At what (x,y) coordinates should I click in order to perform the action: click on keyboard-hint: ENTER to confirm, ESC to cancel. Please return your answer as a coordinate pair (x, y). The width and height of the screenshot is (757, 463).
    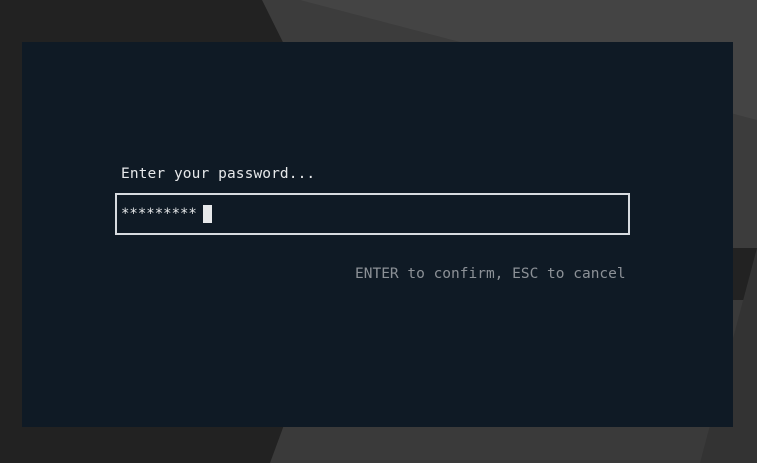
    Looking at the image, I should click on (490, 274).